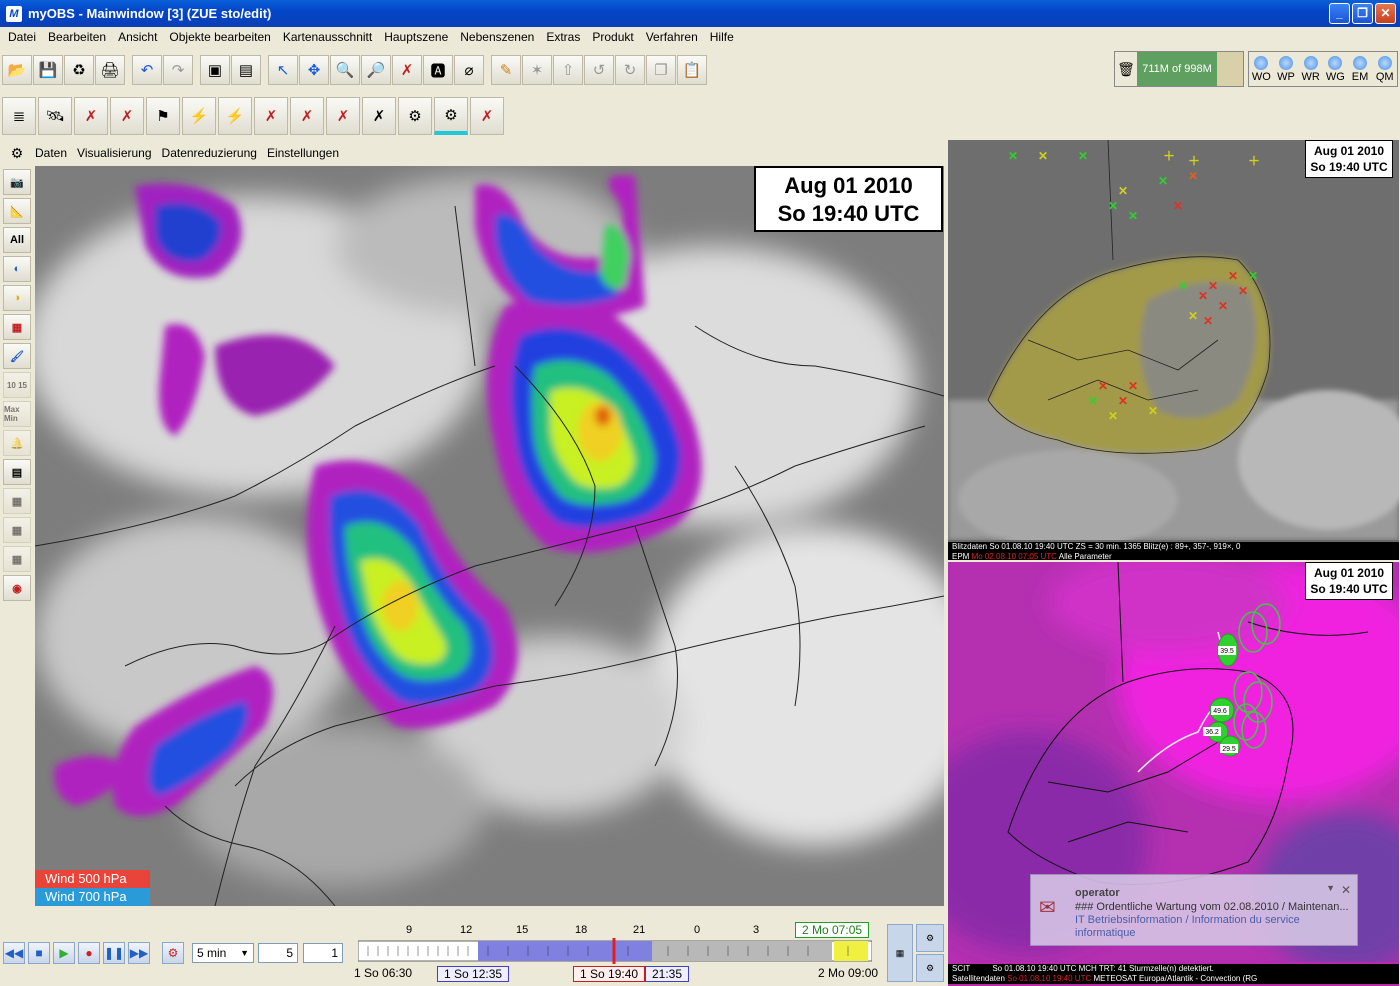  Describe the element at coordinates (1126, 69) in the screenshot. I see `trash-icon: 🗑` at that location.